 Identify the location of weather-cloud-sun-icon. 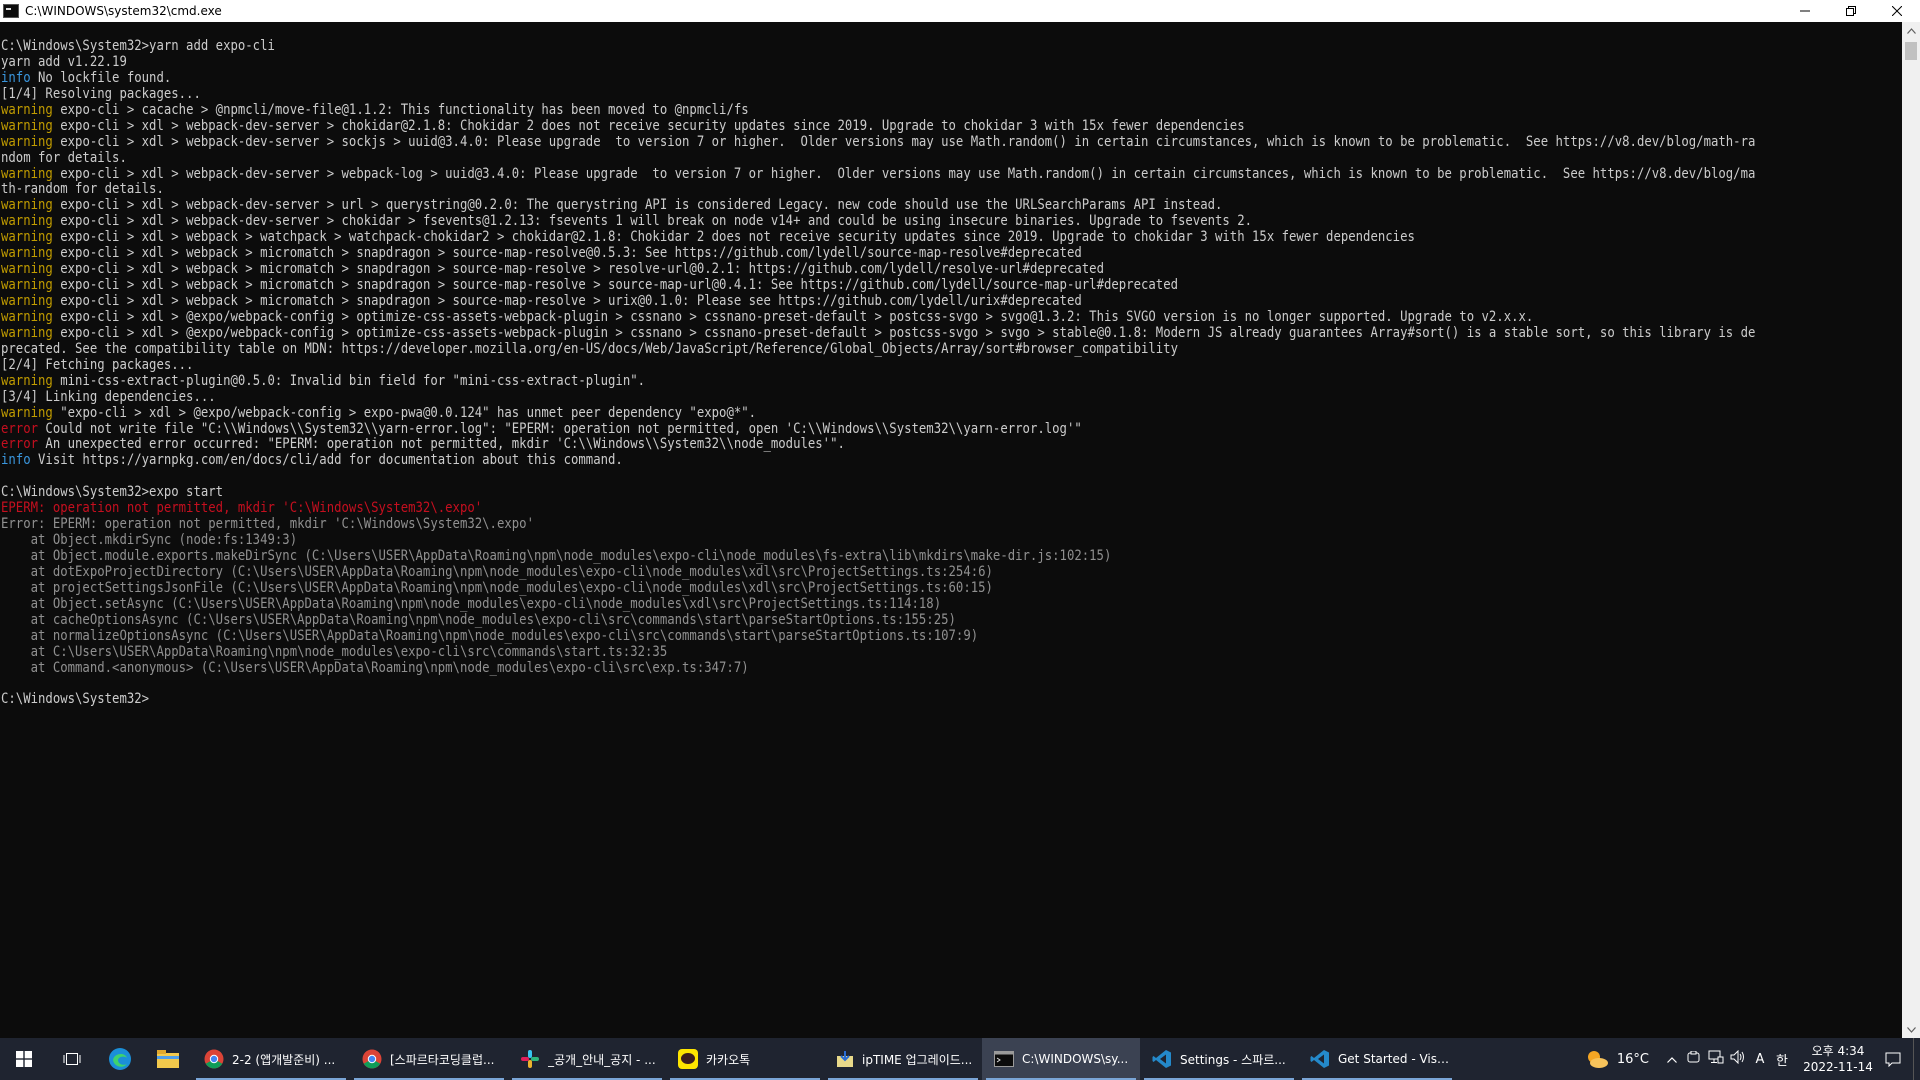
(1597, 1059).